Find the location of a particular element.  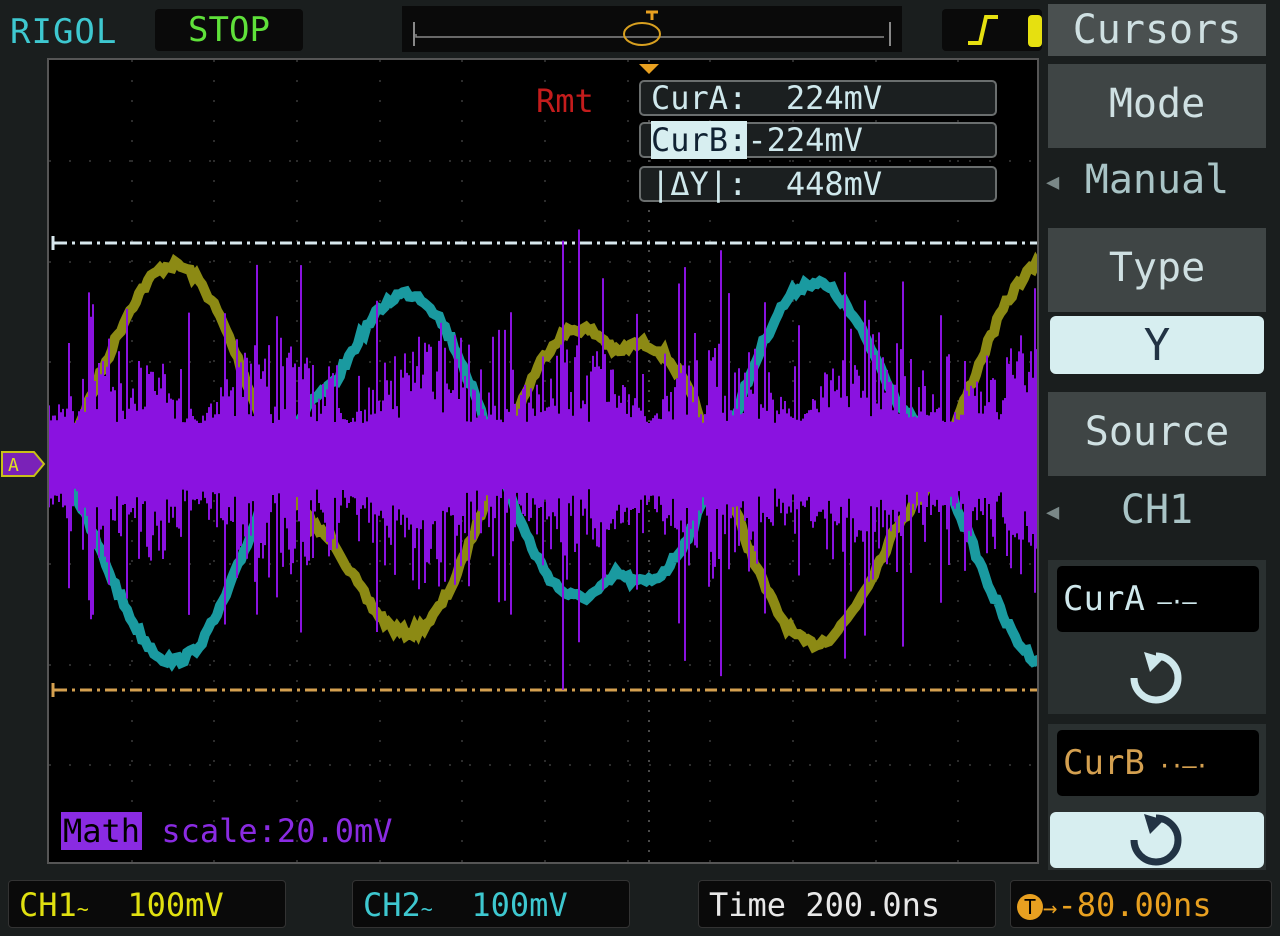

mode-value: Manual is located at coordinates (1157, 184).